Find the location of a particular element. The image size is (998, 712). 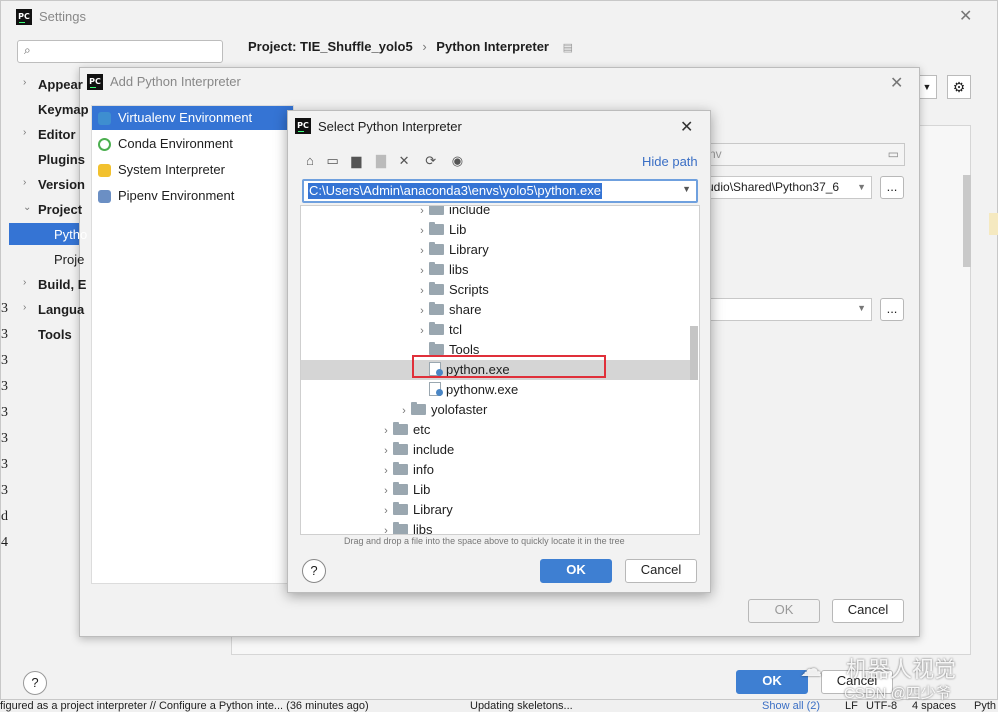

settings-ok-button: OK is located at coordinates (772, 682).